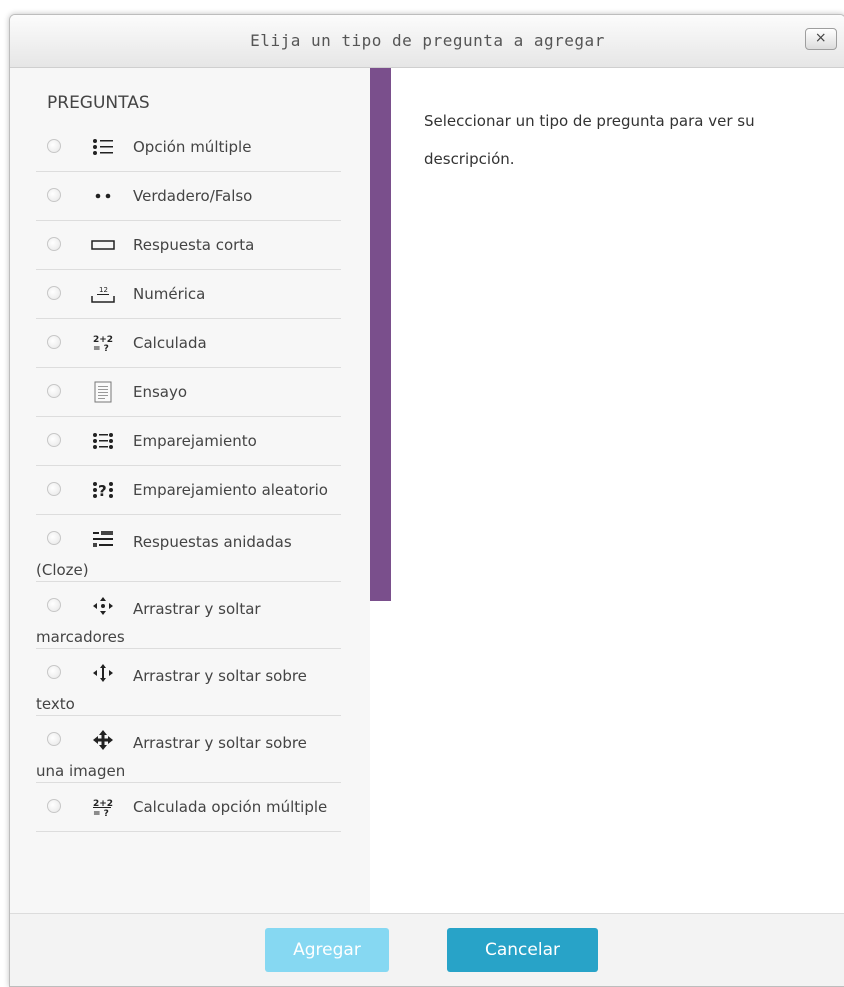  I want to click on calculated-icon: 2+2 = ?, so click(103, 343).